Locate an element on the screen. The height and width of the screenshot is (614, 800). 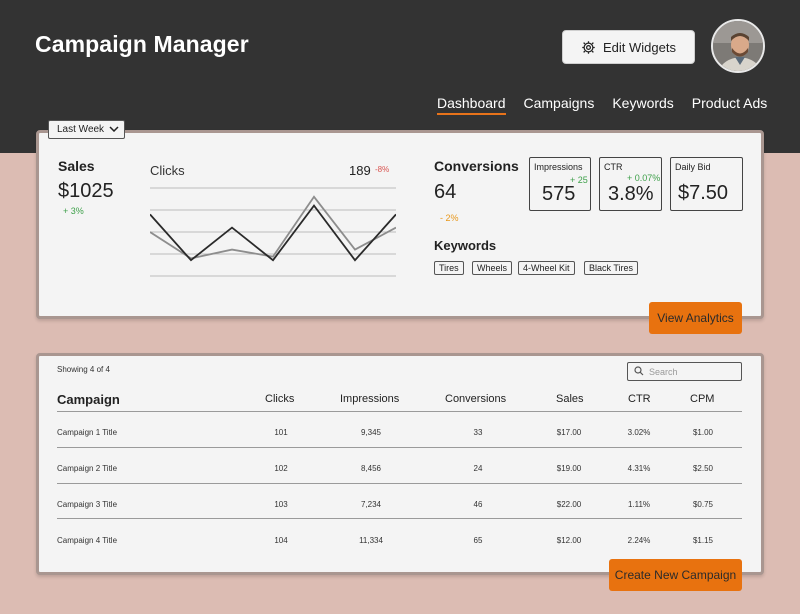
table-cell-clicks: 104 is located at coordinates (281, 540).